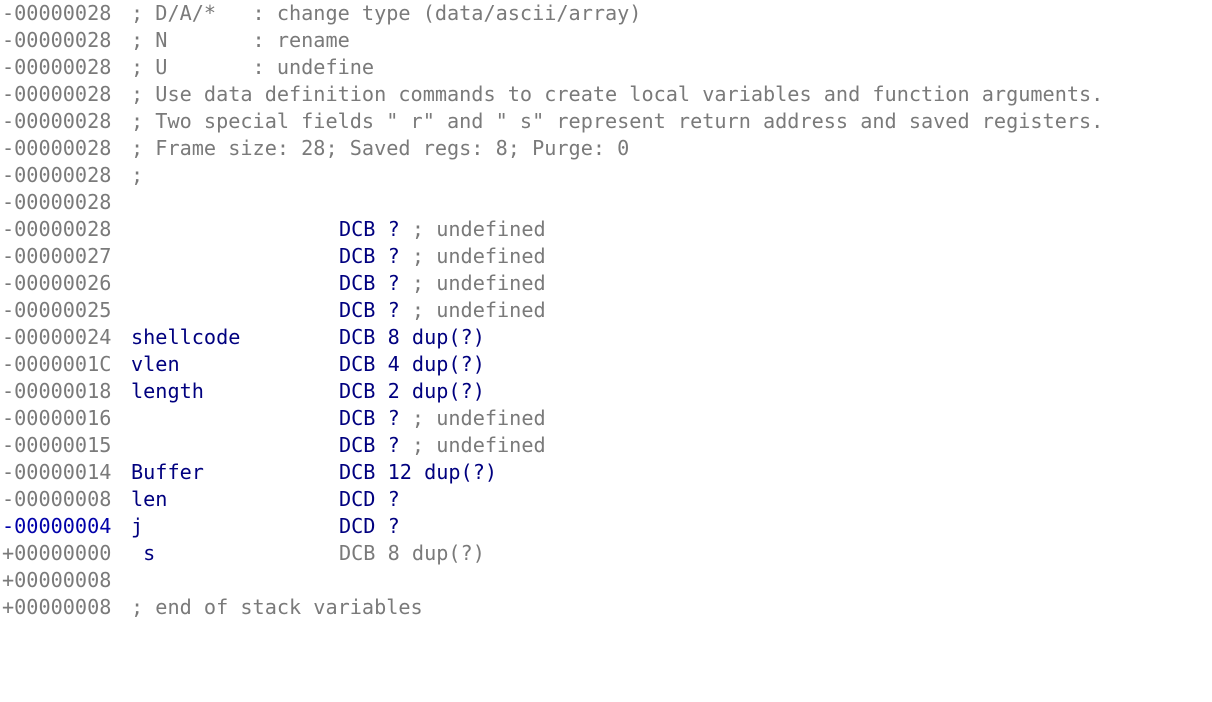 This screenshot has height=702, width=1212. I want to click on var-name: shellcode, so click(185, 337).